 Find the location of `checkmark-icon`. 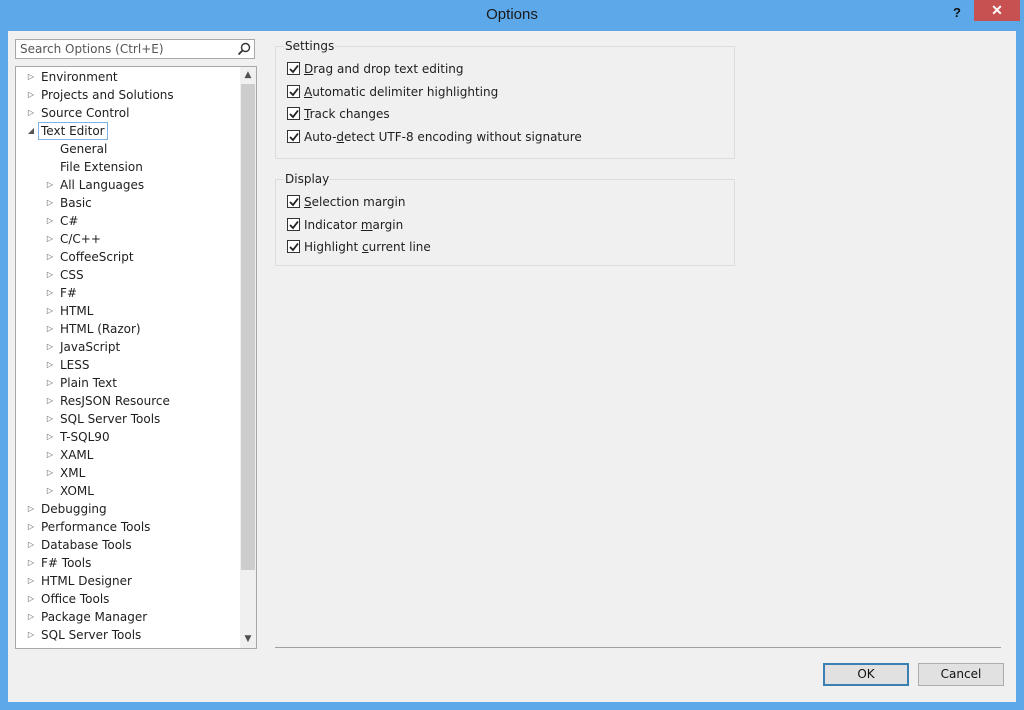

checkmark-icon is located at coordinates (294, 114).